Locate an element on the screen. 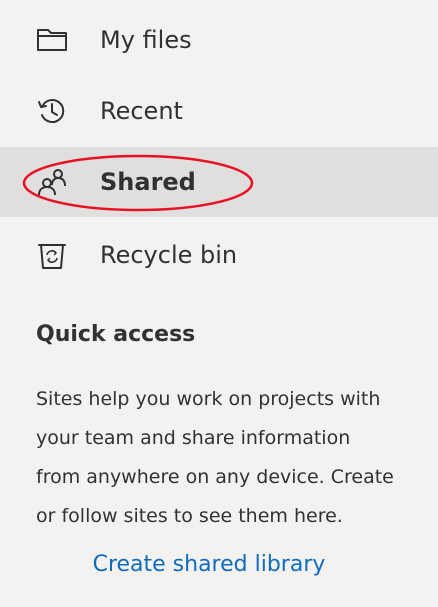  description-line: your team and share information is located at coordinates (193, 438).